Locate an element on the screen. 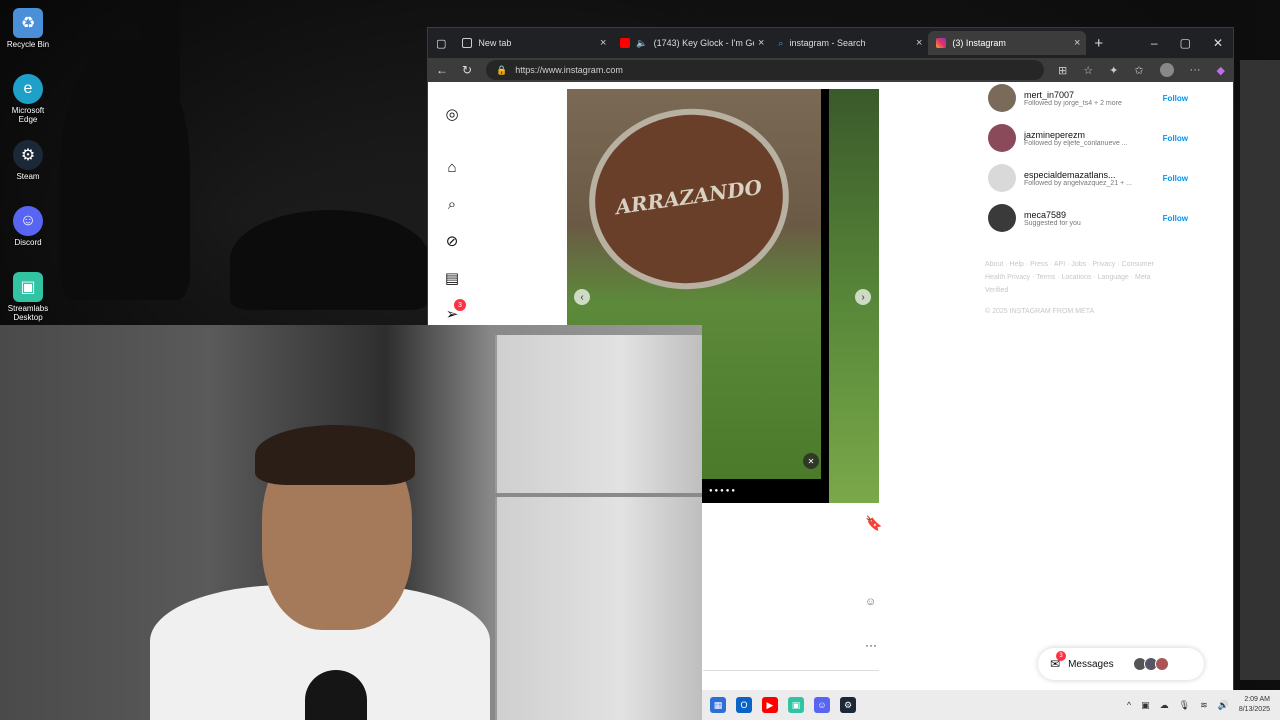 This screenshot has height=720, width=1280. tab-instagram: (3) Instagram × is located at coordinates (1007, 43).